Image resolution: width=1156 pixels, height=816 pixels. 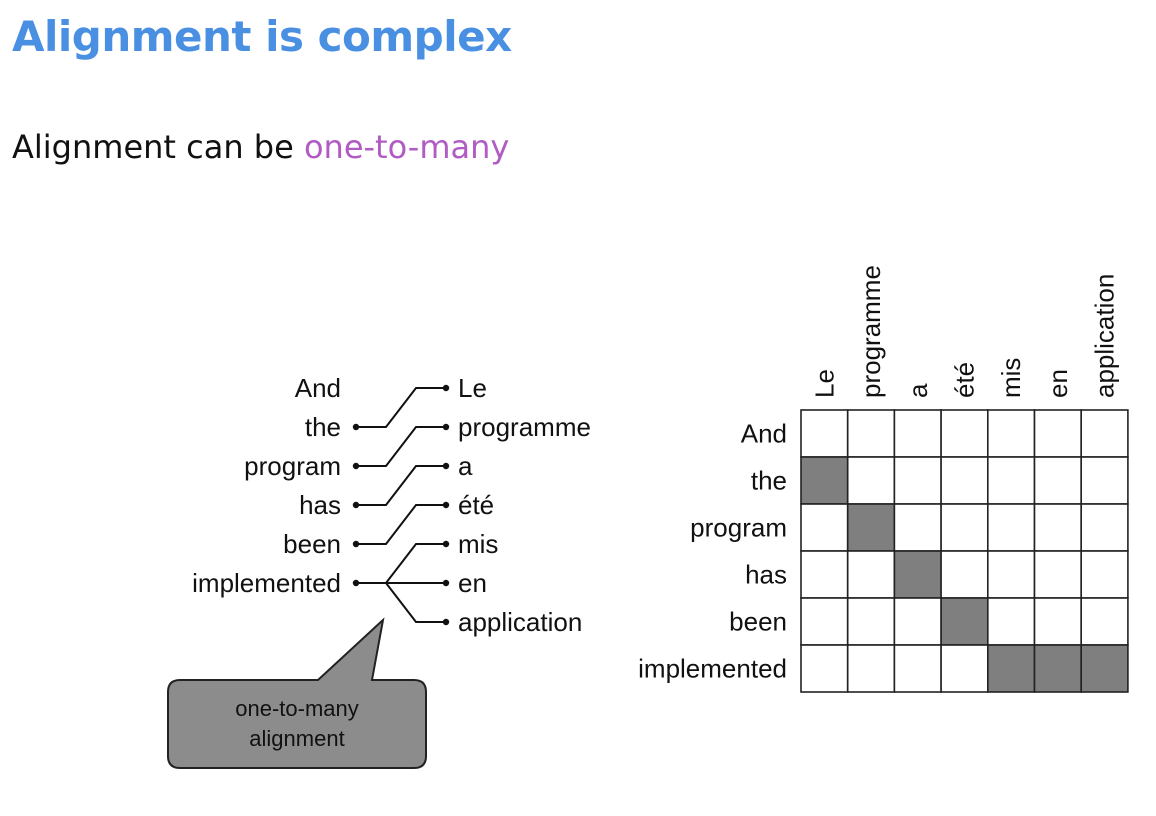 What do you see at coordinates (320, 505) in the screenshot?
I see `source-word: has` at bounding box center [320, 505].